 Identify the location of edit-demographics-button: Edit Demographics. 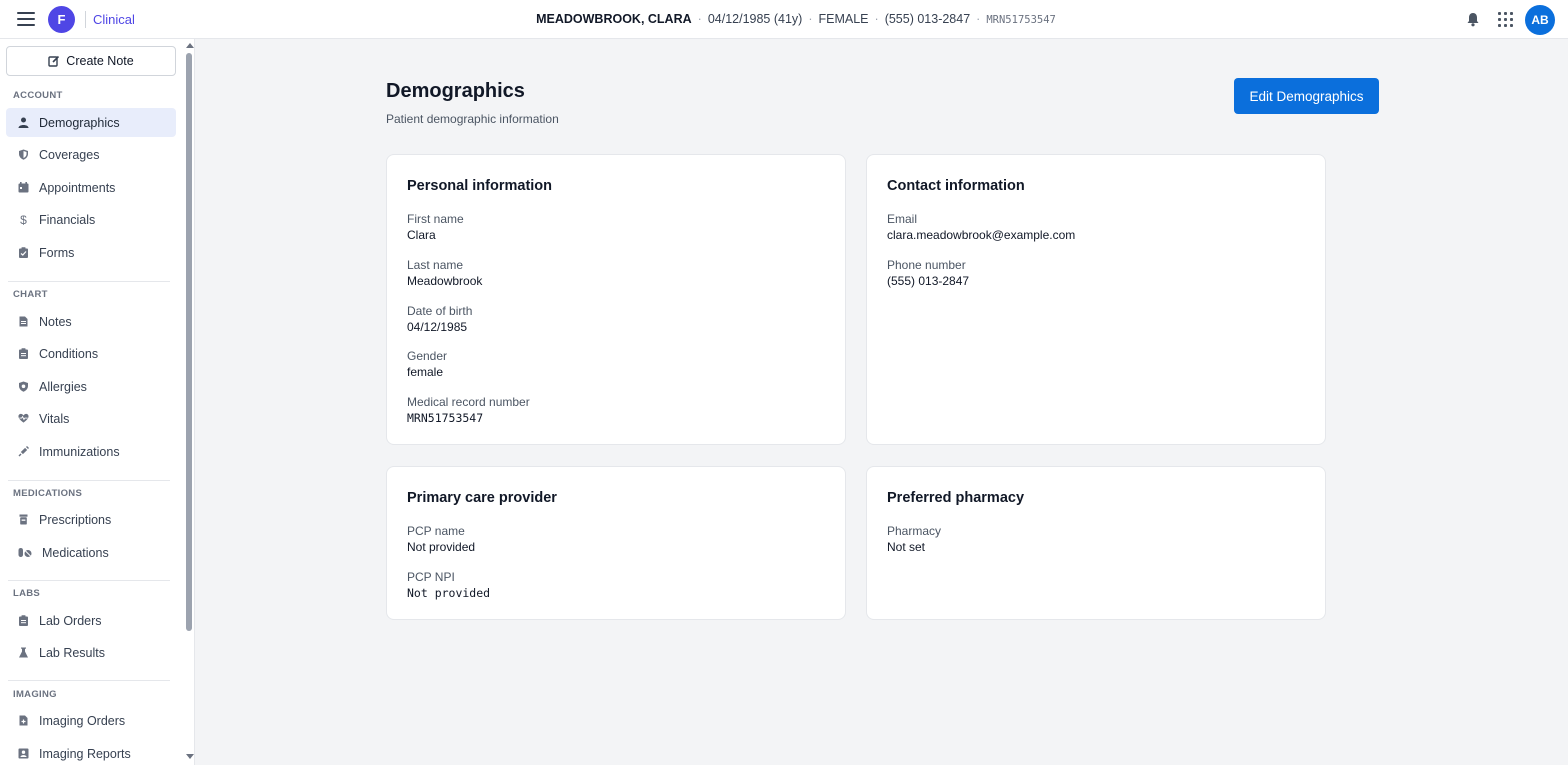
(1306, 96).